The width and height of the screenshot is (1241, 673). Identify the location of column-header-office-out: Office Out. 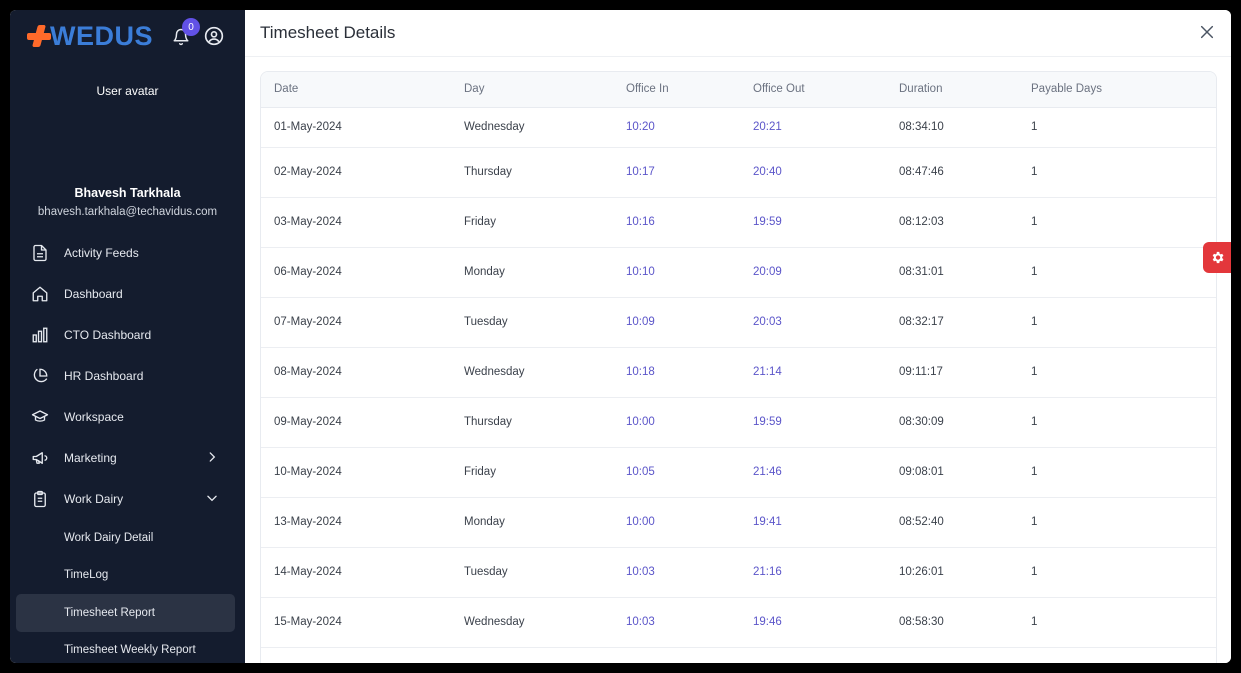
(826, 90).